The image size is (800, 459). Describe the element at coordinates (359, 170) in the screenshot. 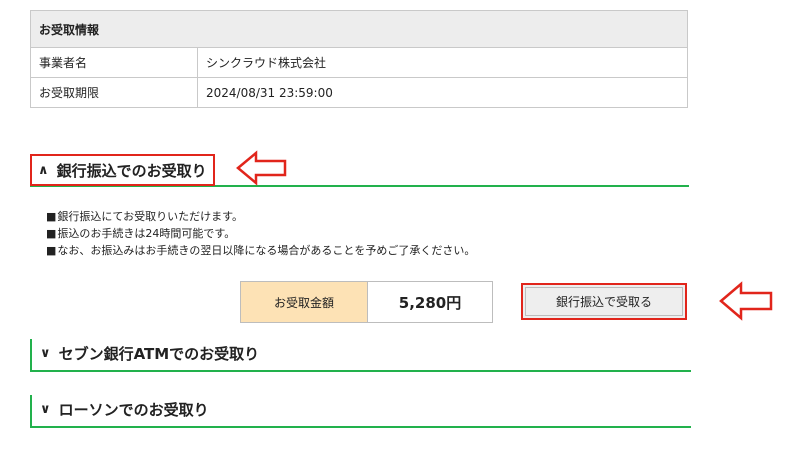

I see `bank-transfer-section: ∧ 銀行振込でのお受取り` at that location.